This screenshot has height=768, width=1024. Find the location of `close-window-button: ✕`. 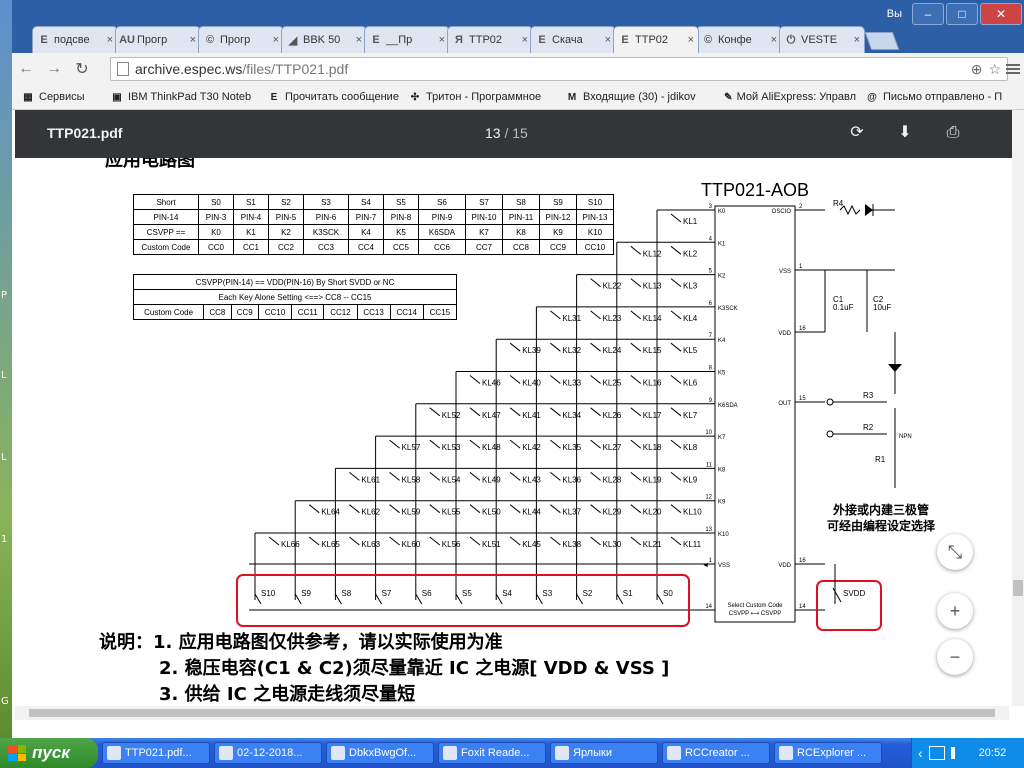

close-window-button: ✕ is located at coordinates (1001, 14).